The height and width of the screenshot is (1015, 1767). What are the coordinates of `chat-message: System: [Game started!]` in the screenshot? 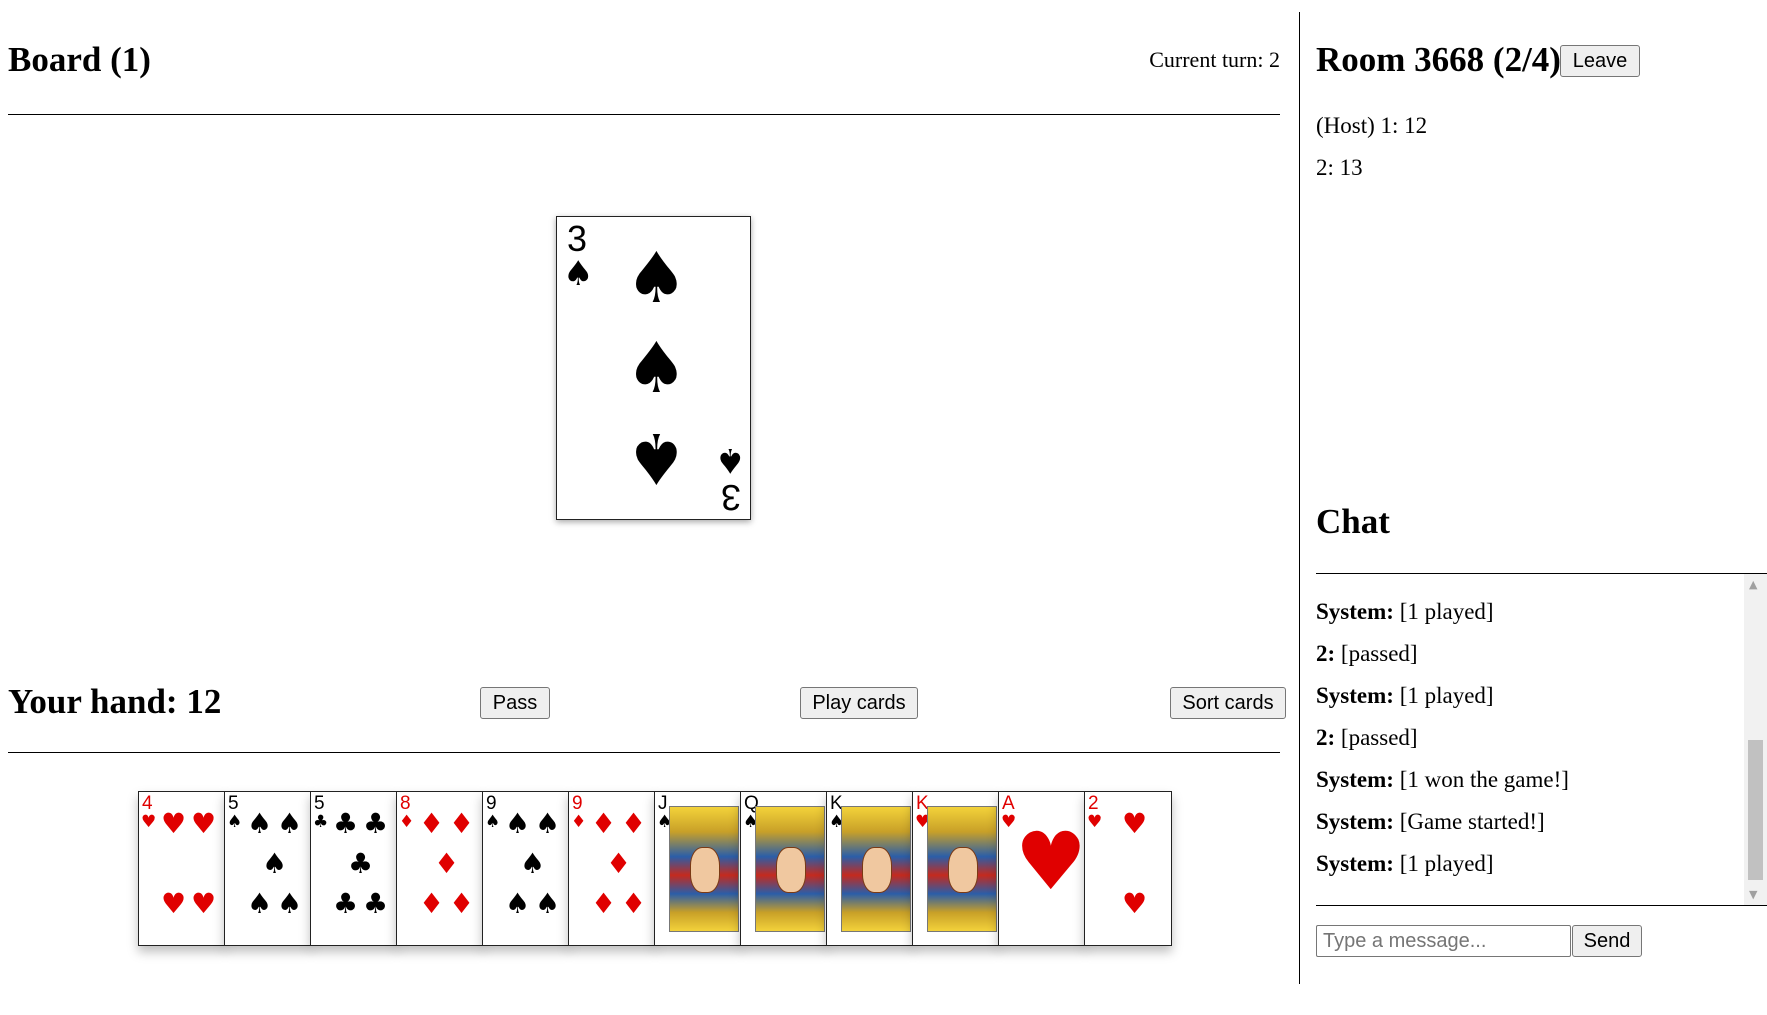 It's located at (1430, 822).